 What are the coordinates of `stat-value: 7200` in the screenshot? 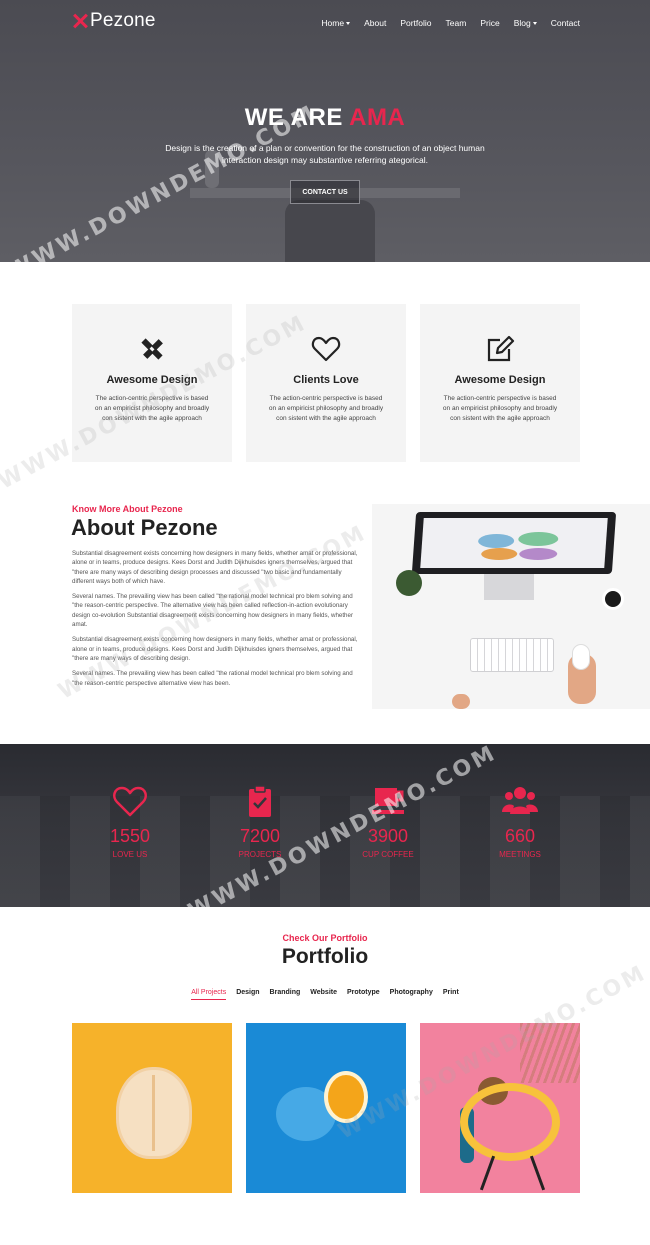 It's located at (260, 836).